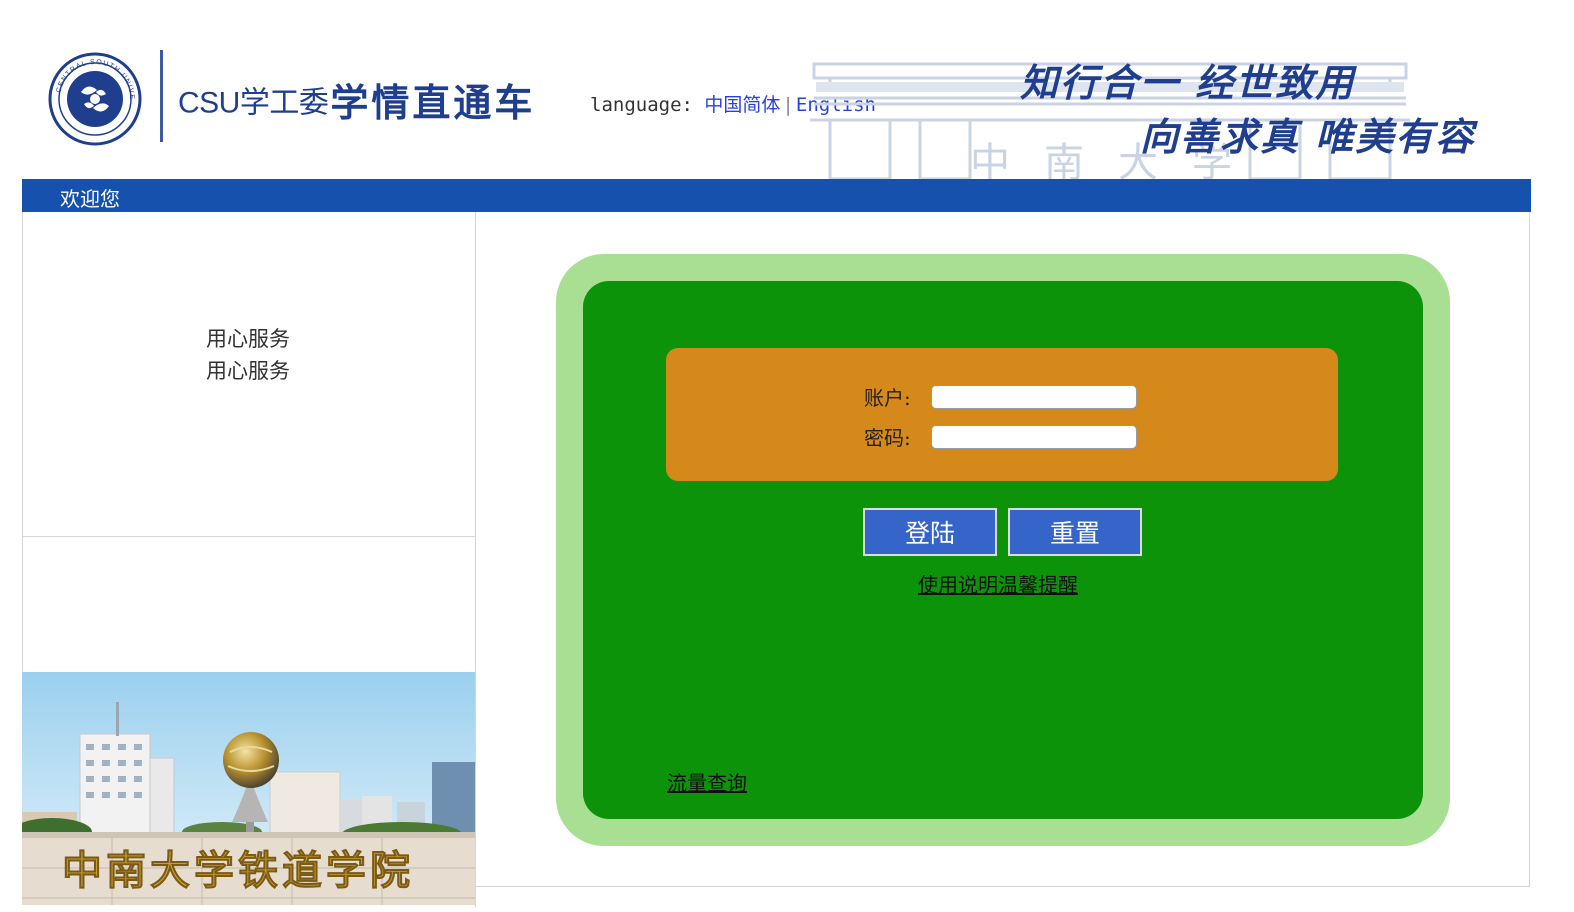  I want to click on motto-line-2: 向善求真 唯美有容, so click(1308, 136).